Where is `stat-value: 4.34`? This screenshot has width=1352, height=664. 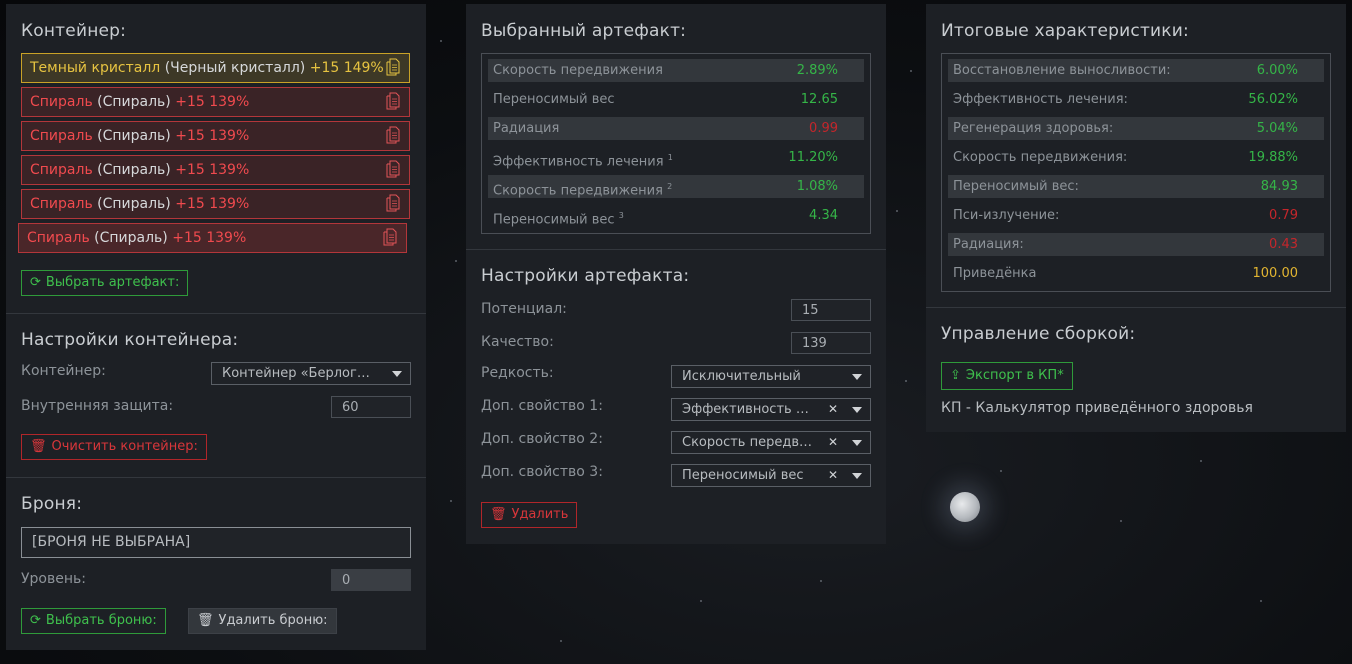 stat-value: 4.34 is located at coordinates (823, 215).